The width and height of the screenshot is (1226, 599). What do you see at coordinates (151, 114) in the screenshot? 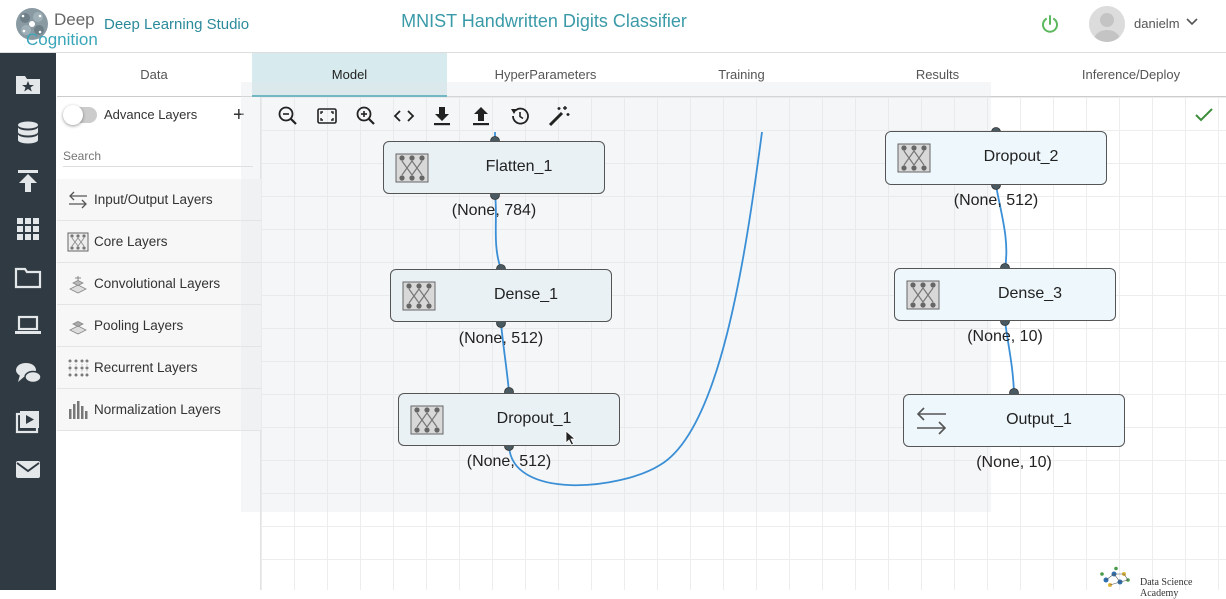
I see `advance-layers-label: Advance Layers` at bounding box center [151, 114].